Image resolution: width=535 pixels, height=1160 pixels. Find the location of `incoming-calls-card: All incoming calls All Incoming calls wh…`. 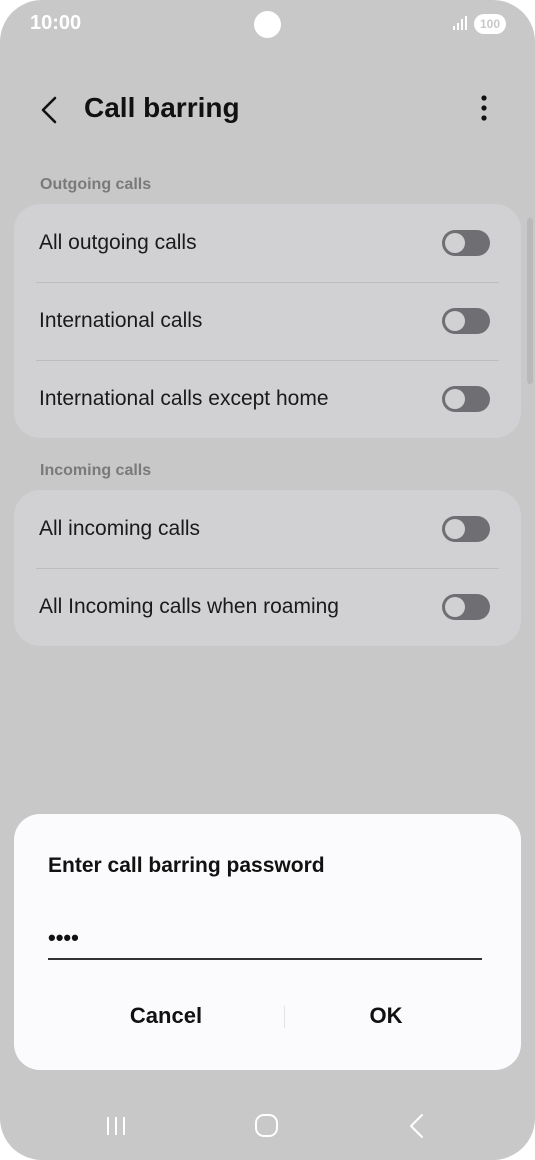

incoming-calls-card: All incoming calls All Incoming calls wh… is located at coordinates (267, 568).